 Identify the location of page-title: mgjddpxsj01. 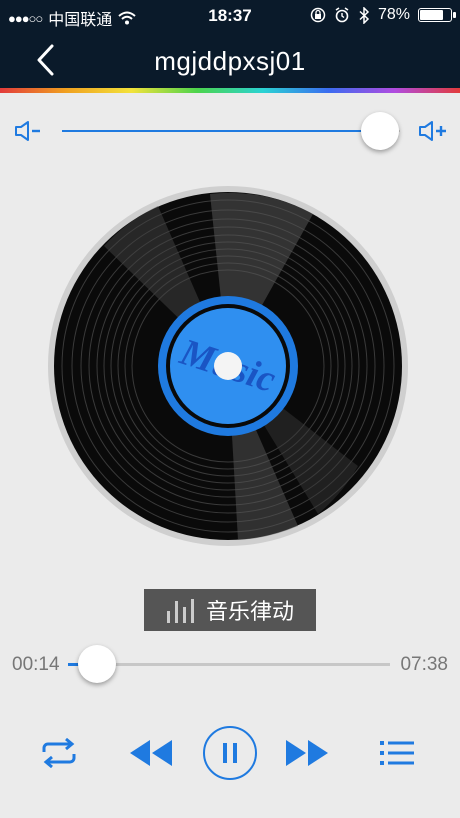
(230, 61).